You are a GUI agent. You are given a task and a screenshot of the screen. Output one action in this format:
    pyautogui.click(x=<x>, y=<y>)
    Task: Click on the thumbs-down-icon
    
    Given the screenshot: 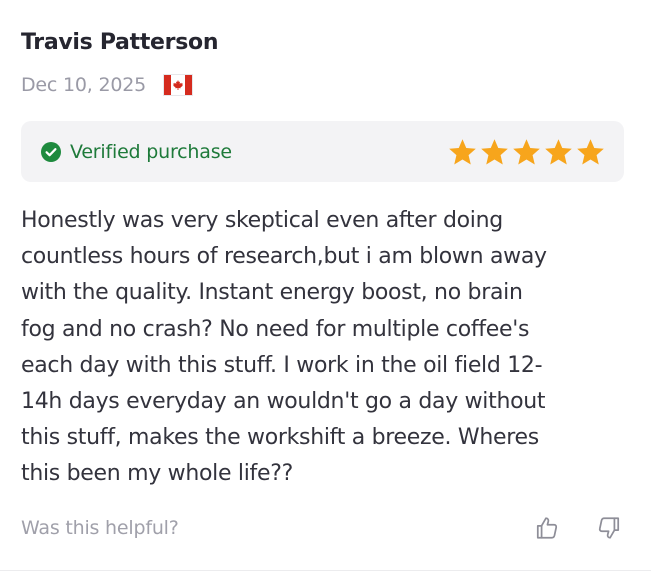 What is the action you would take?
    pyautogui.click(x=609, y=528)
    